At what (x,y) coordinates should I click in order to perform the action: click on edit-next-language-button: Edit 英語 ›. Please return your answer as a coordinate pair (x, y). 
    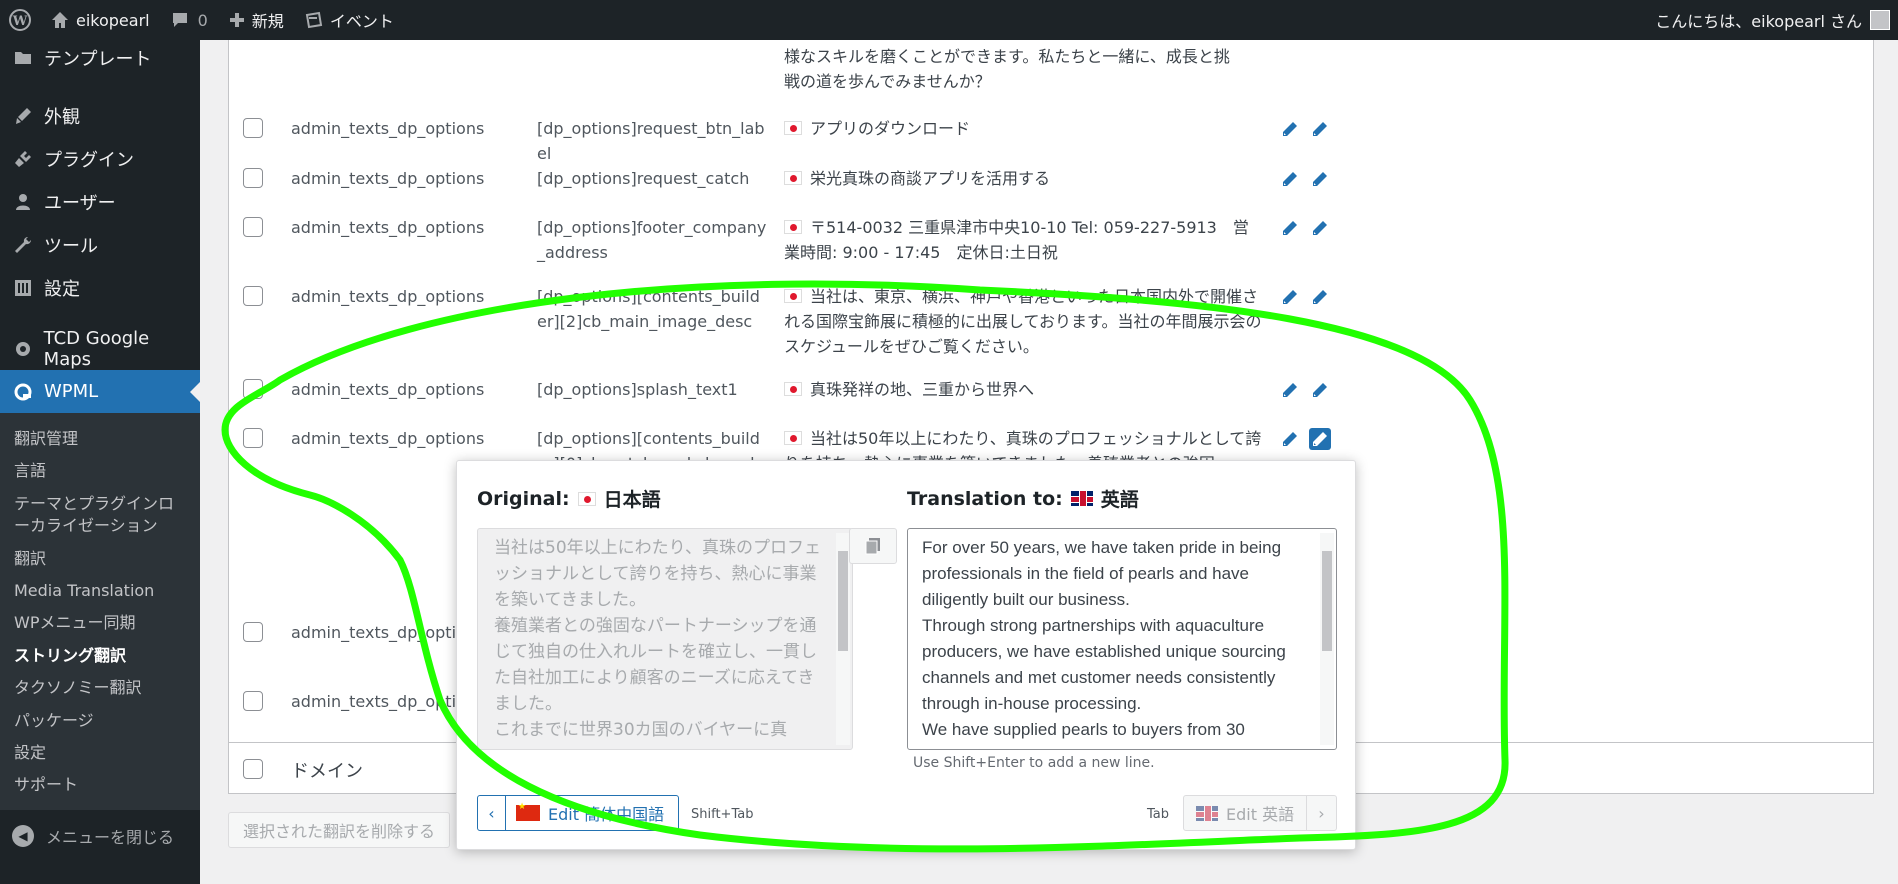
    Looking at the image, I should click on (1260, 813).